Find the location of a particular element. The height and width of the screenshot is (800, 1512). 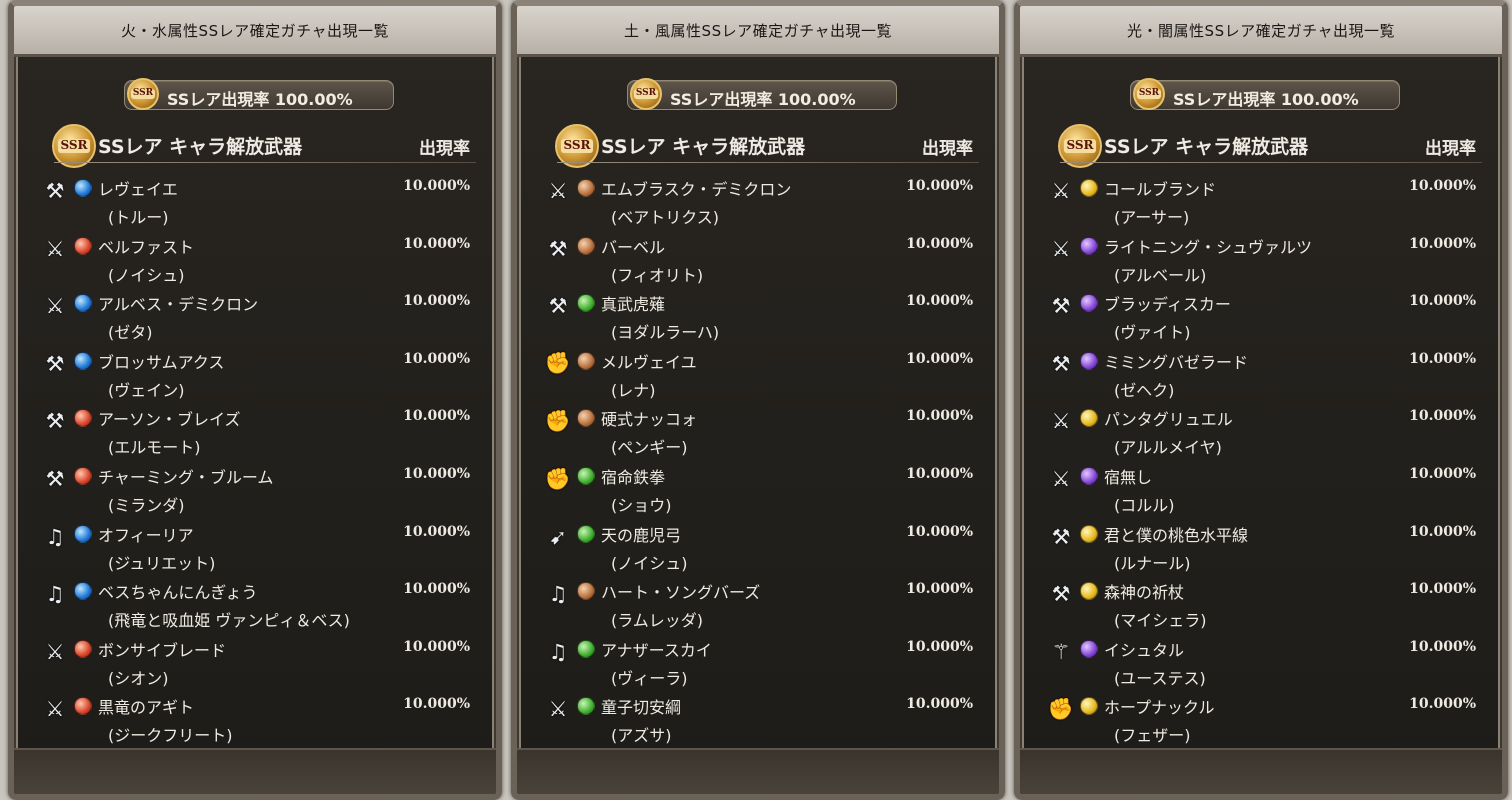

list-item: ✊ 硬式ナッコォ (ペンギー) 10.000% is located at coordinates (758, 434).